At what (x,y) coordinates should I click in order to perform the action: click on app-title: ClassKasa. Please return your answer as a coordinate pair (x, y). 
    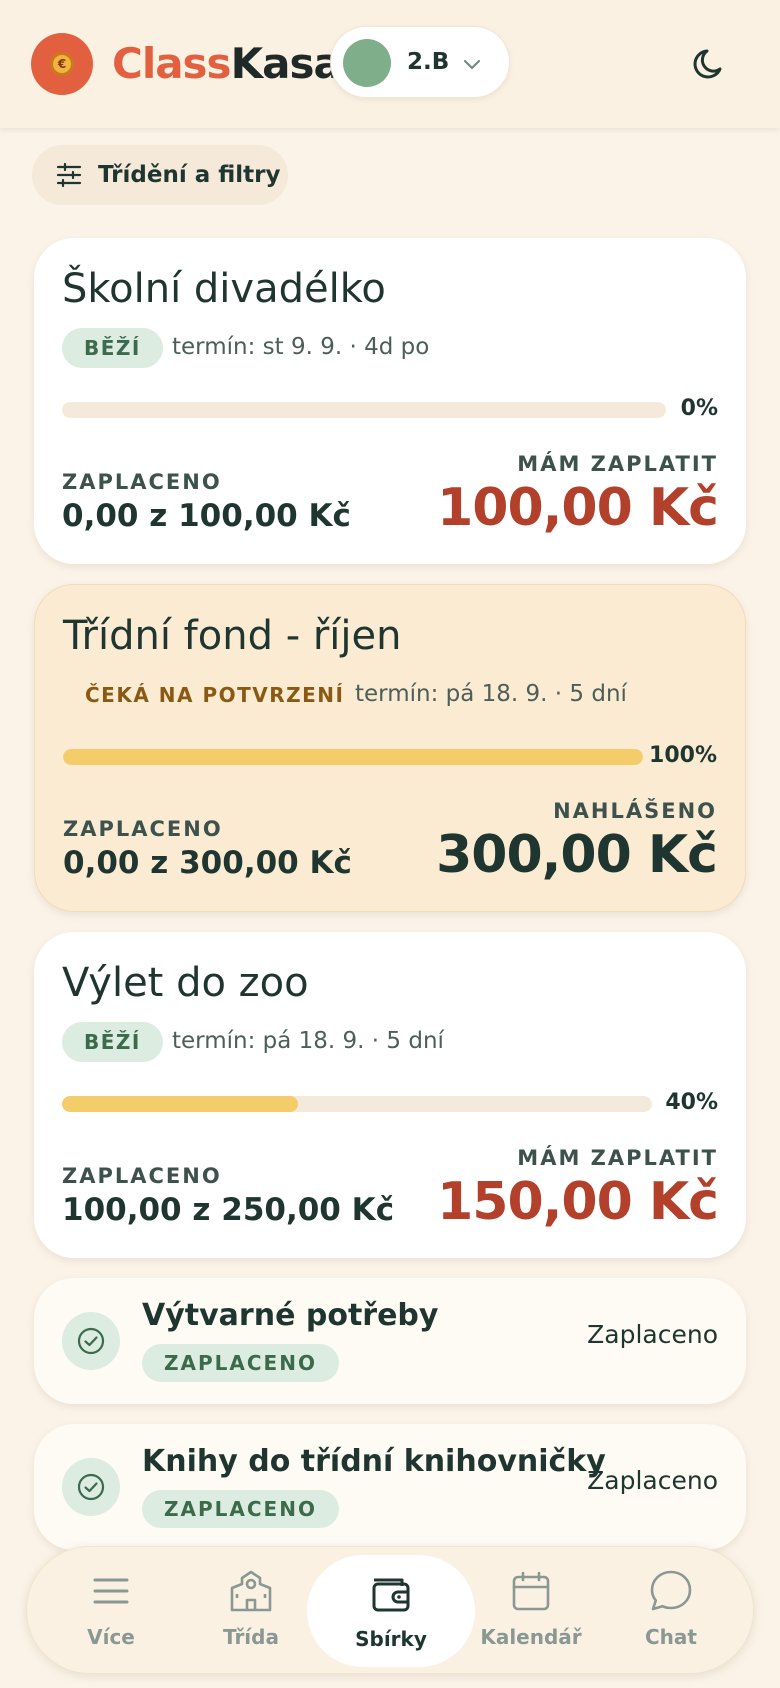
    Looking at the image, I should click on (227, 64).